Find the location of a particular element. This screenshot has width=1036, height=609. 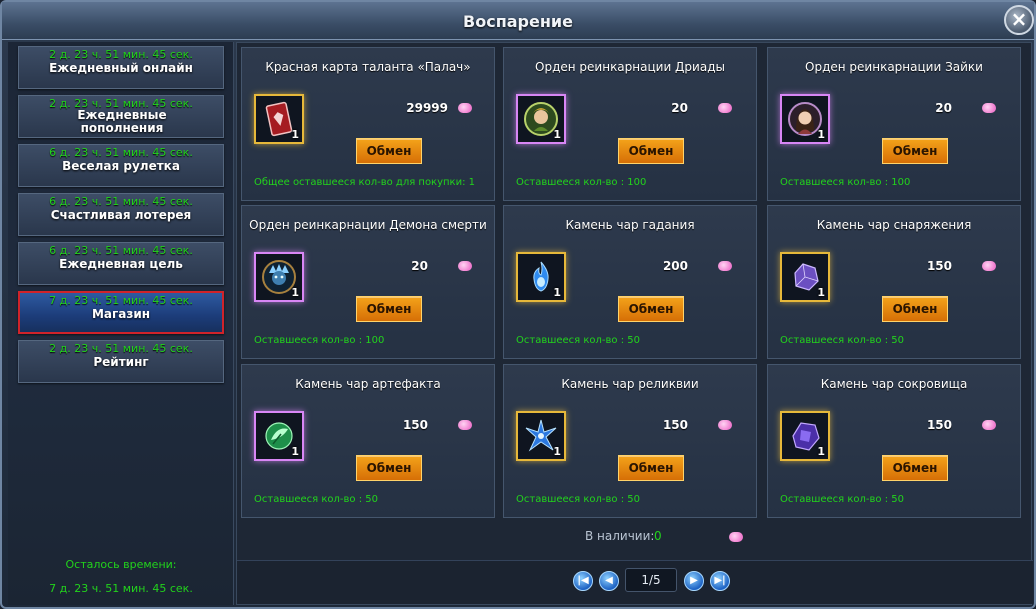

sidebar-item-shop: 7 д. 23 ч. 51 мин. 45 сек. Магазин is located at coordinates (121, 312).